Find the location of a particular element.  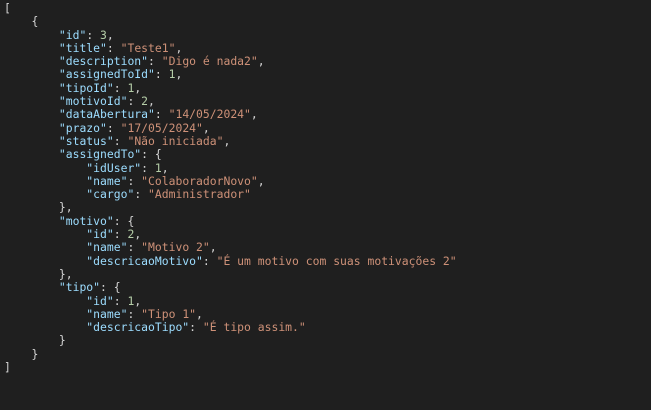

code-line: "tipoId": 1, is located at coordinates (327, 87).